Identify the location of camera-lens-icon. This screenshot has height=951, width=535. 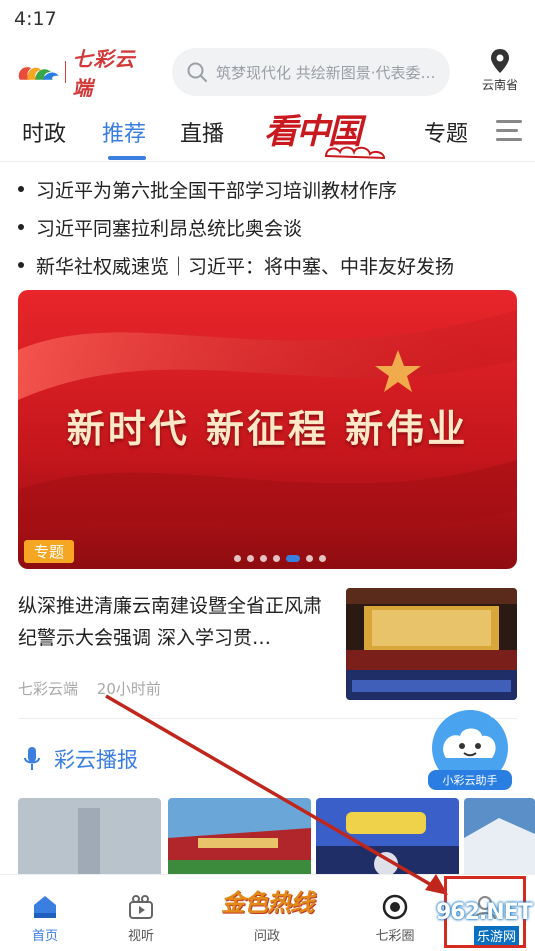
(395, 907).